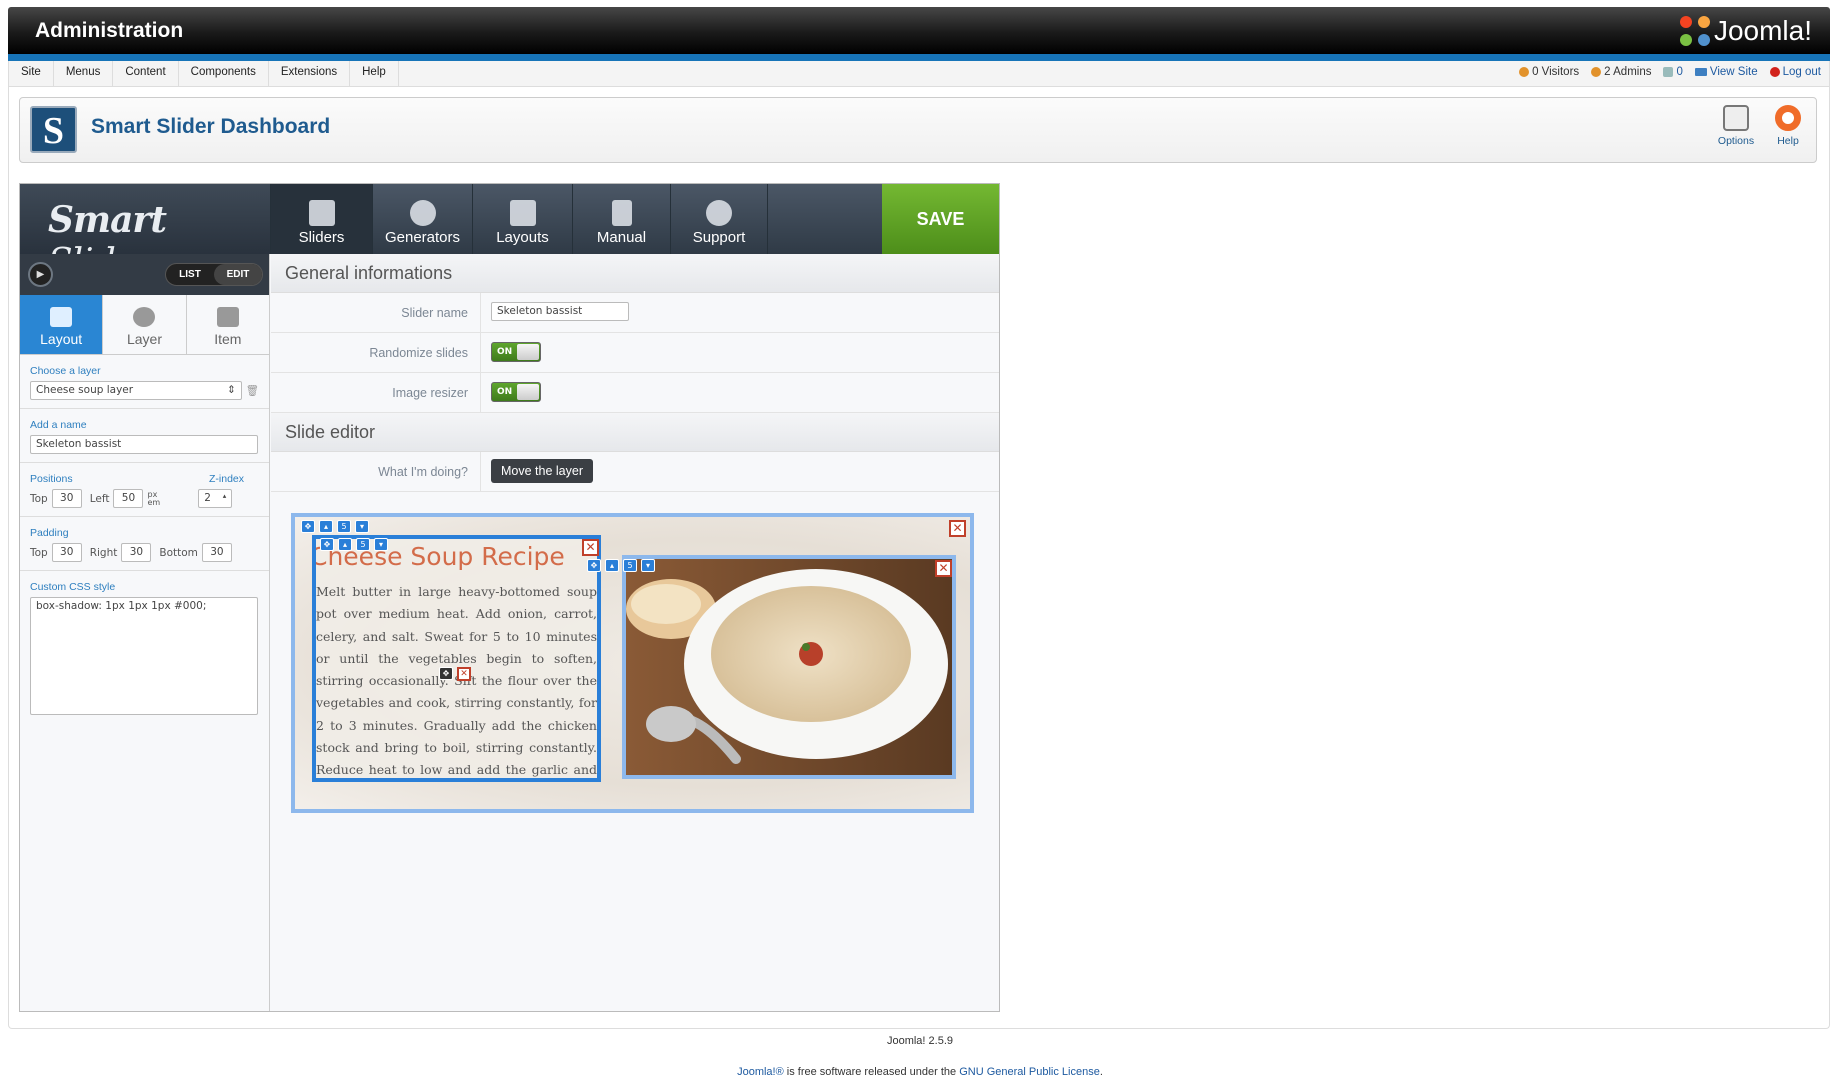  I want to click on layer-select: Cheese soup layer ⇕, so click(136, 390).